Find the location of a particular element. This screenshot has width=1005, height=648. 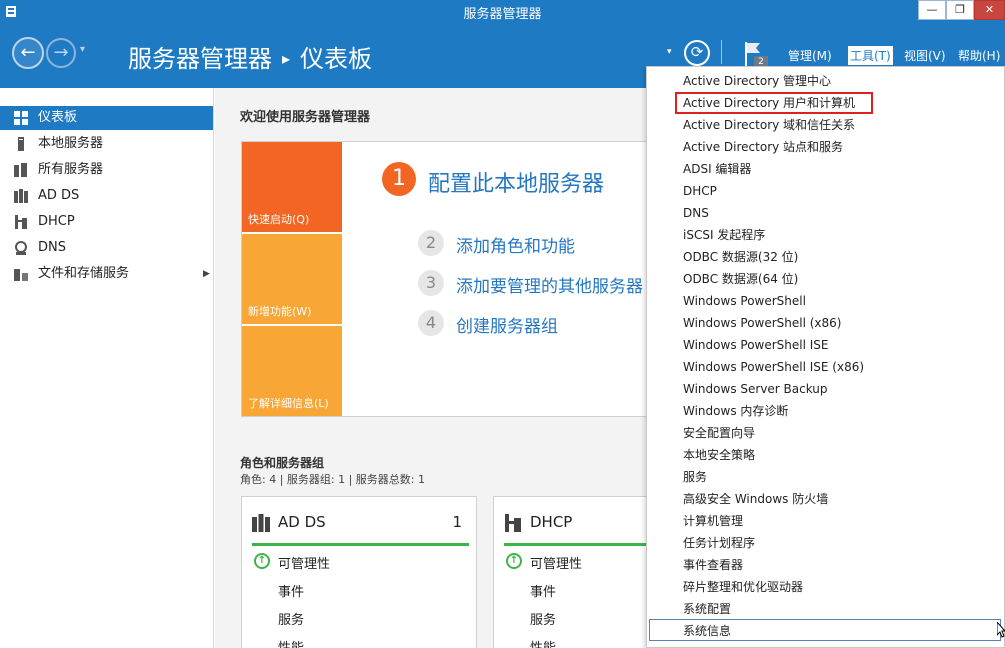

step-2-number: 2 is located at coordinates (431, 243).